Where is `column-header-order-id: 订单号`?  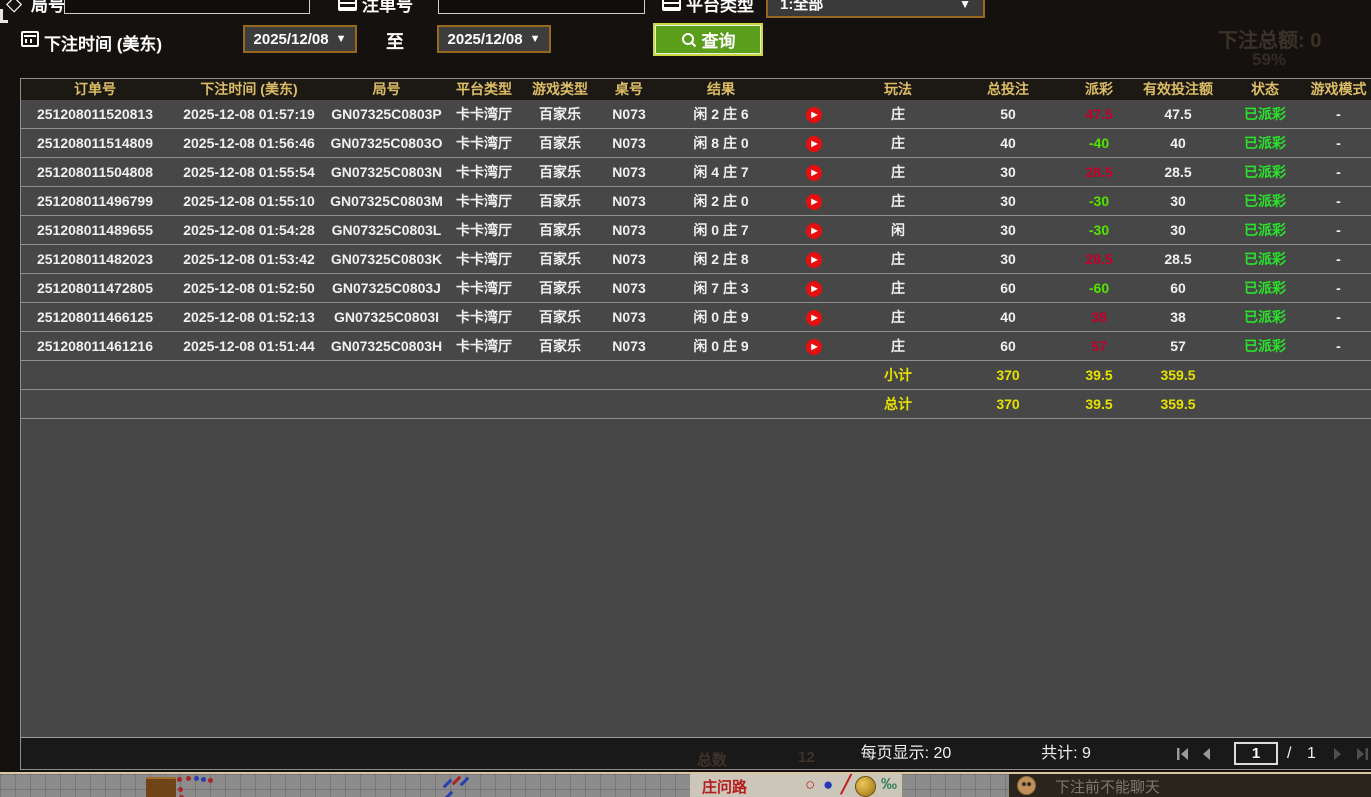 column-header-order-id: 订单号 is located at coordinates (95, 89).